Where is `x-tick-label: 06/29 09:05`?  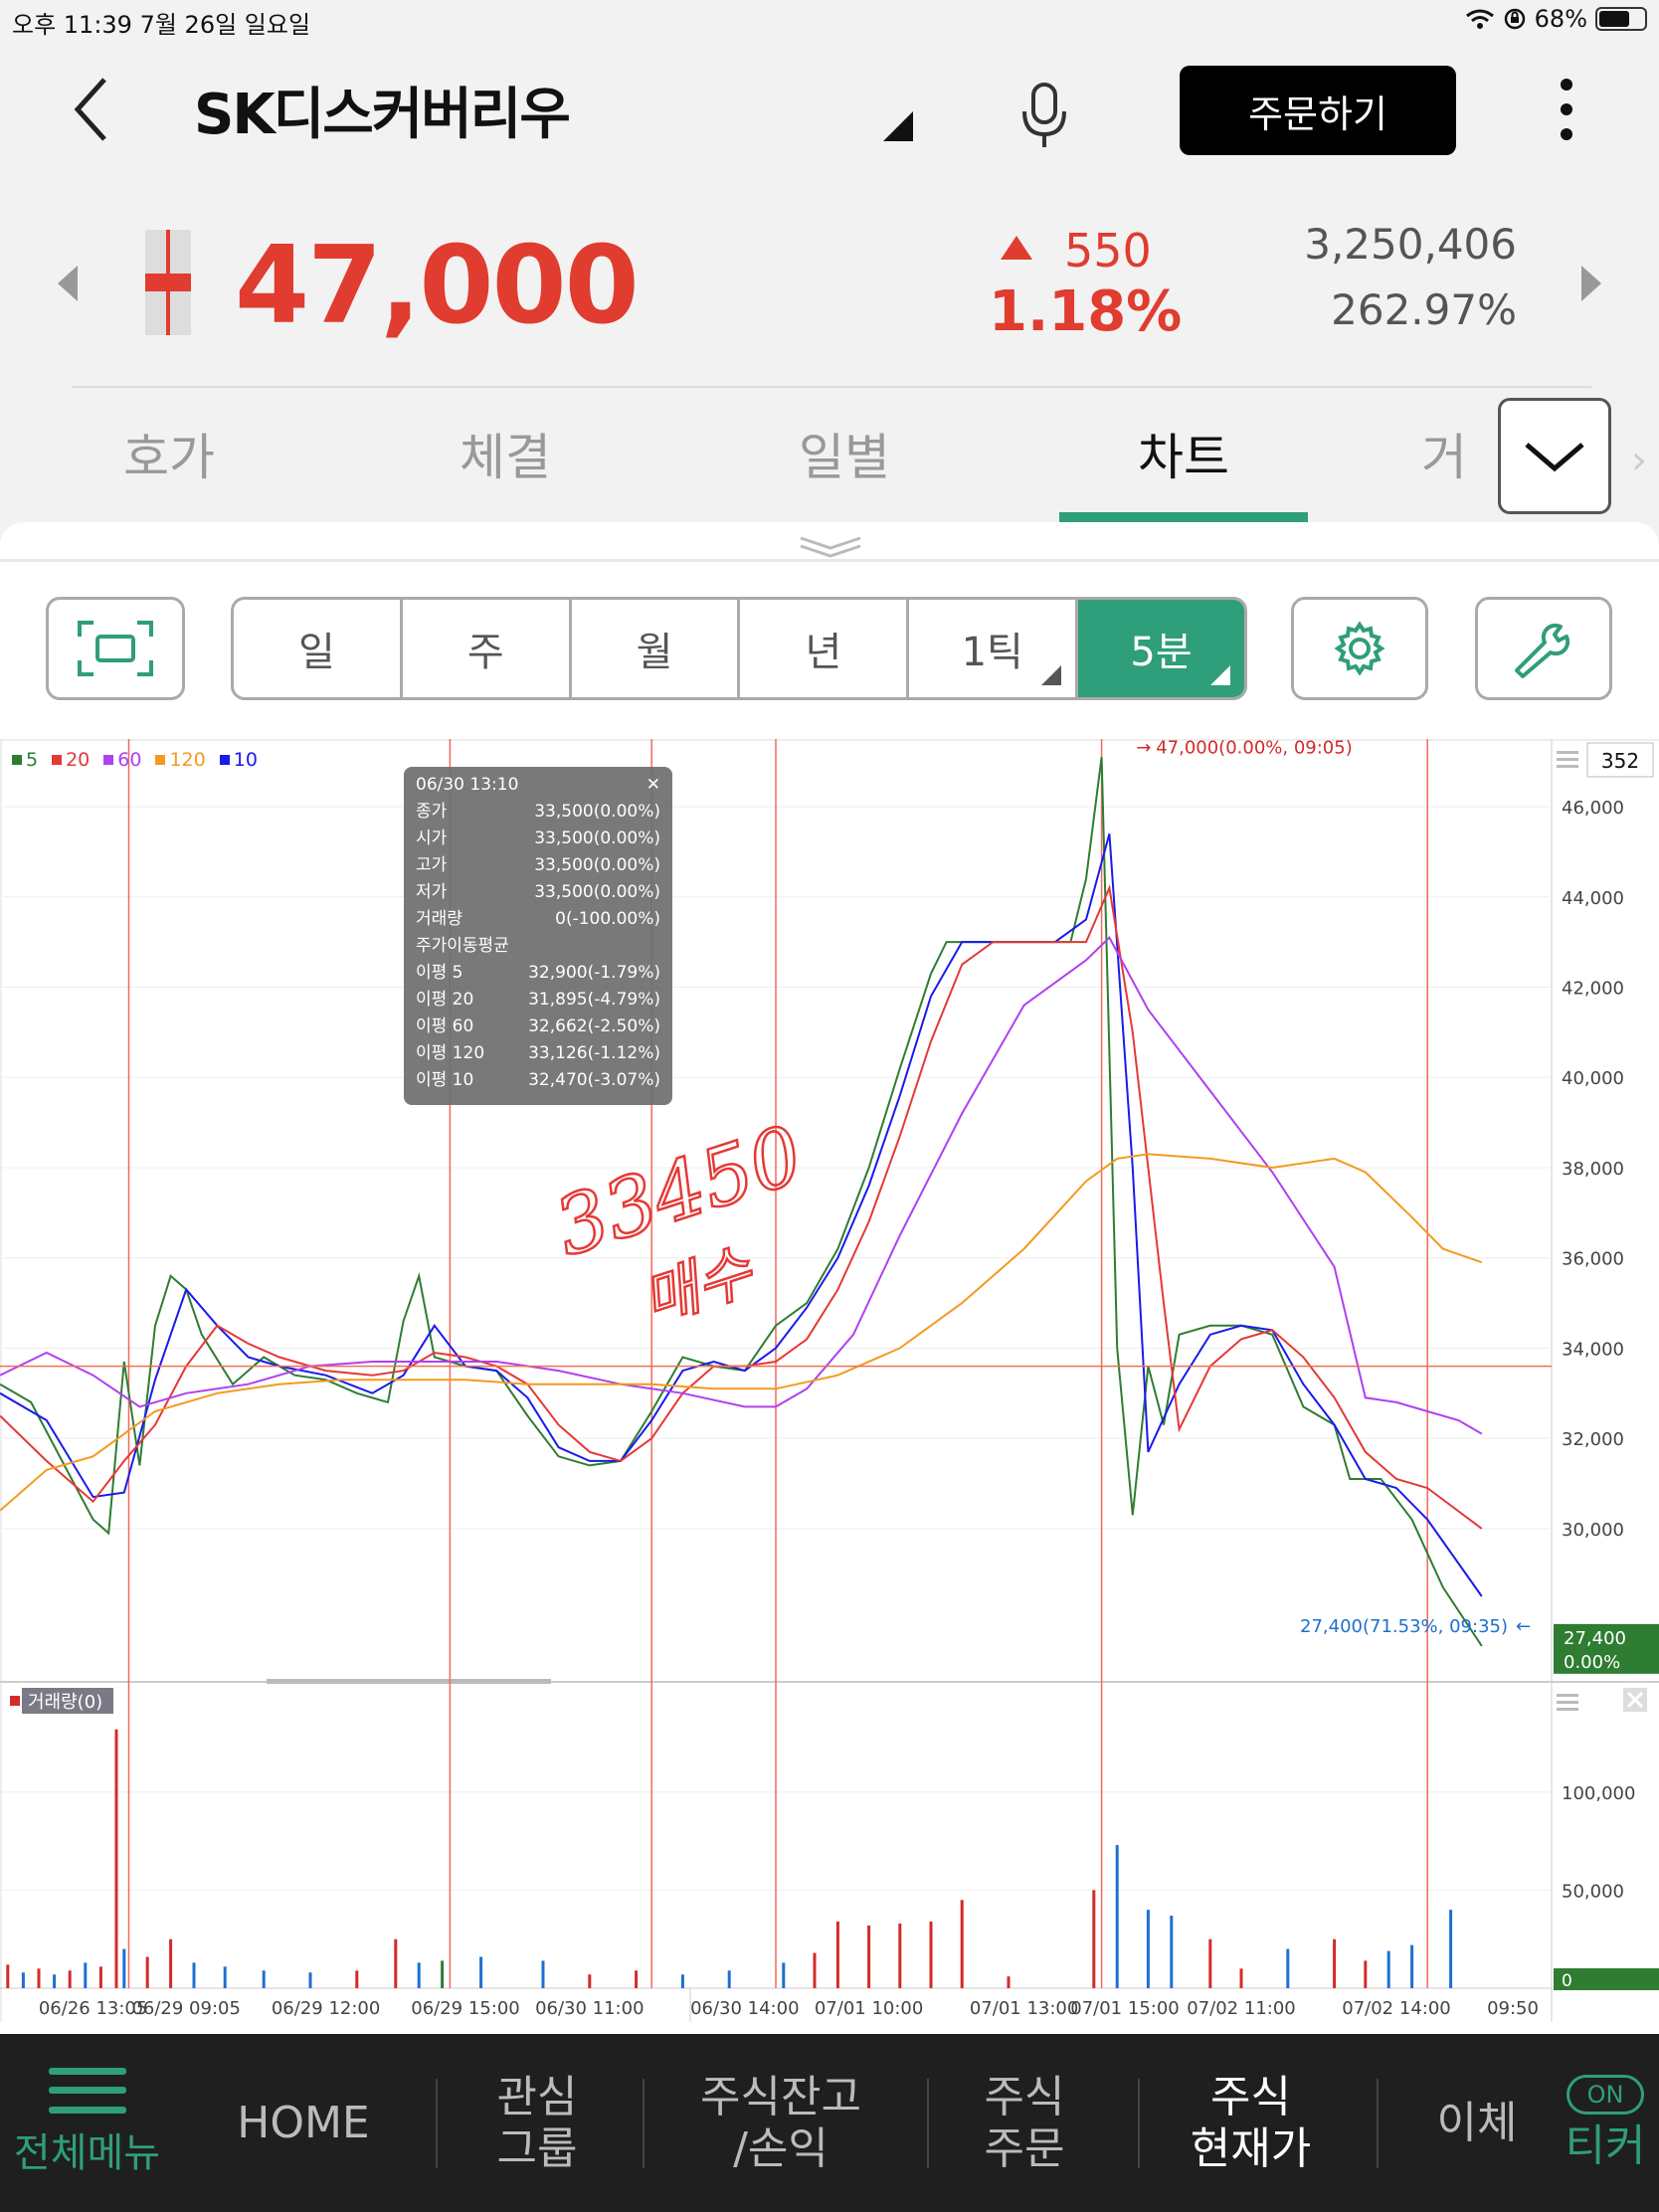
x-tick-label: 06/29 09:05 is located at coordinates (185, 2008).